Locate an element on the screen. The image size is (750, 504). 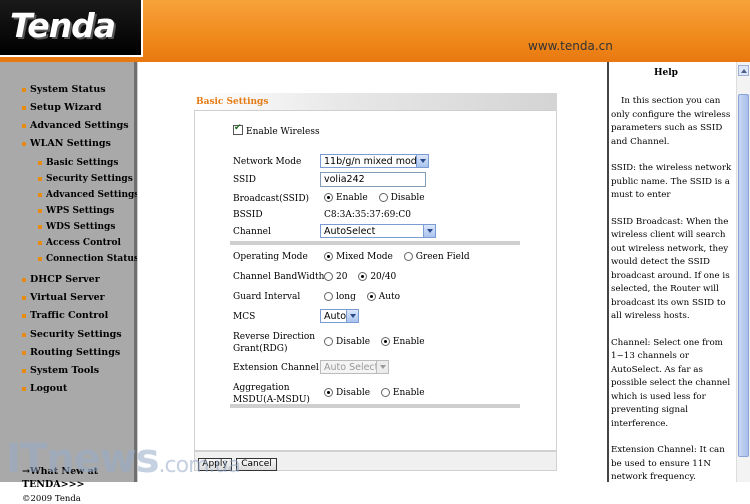
sidebar-item-label: Access Control is located at coordinates (83, 243).